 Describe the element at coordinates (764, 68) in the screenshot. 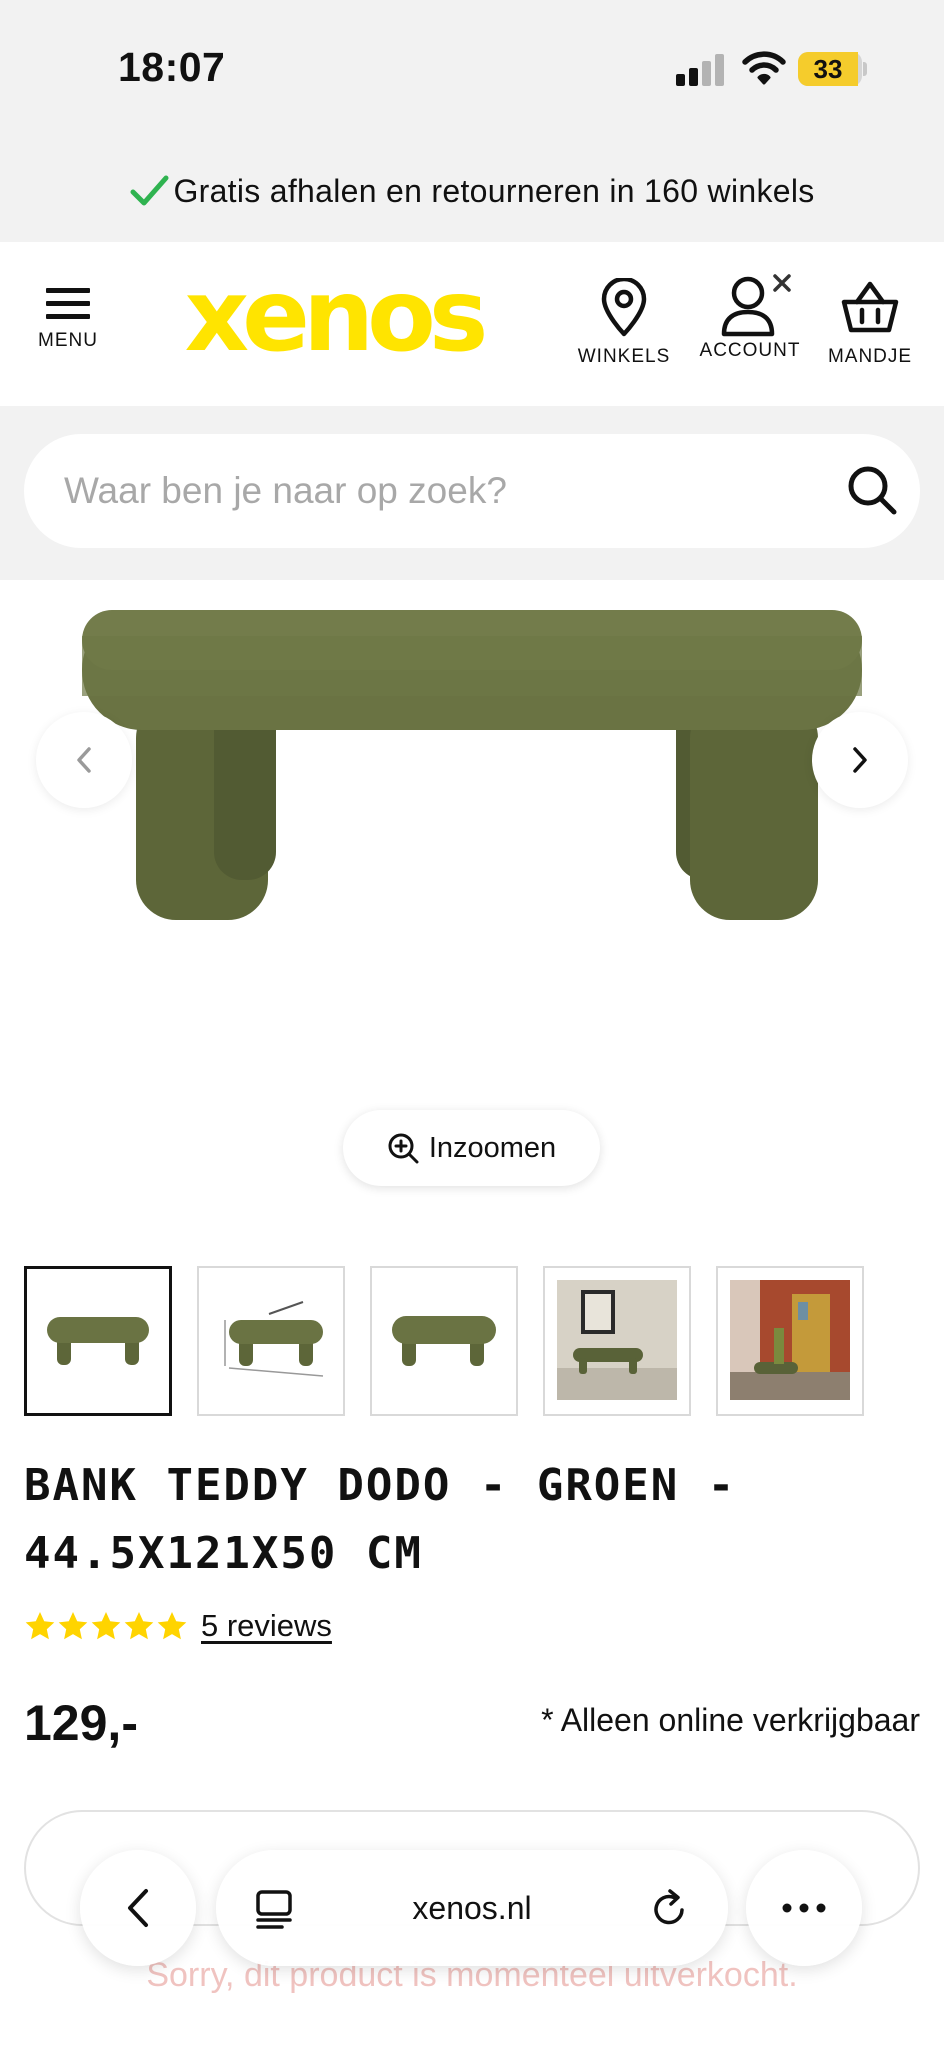

I see `wifi-icon` at that location.